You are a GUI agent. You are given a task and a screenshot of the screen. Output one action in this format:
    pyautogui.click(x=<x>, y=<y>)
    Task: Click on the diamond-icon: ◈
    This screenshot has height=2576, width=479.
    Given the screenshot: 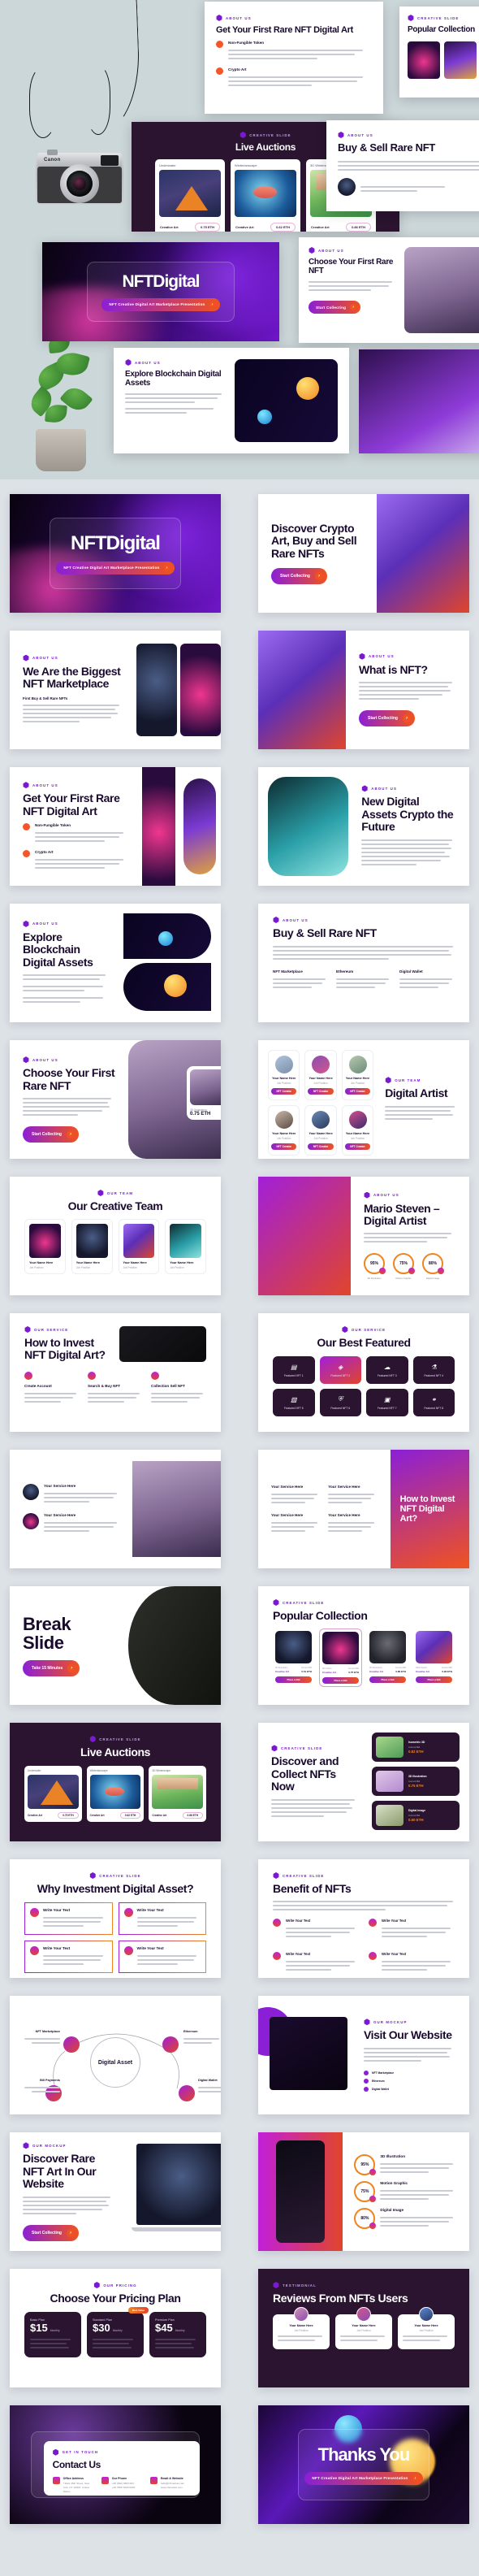 What is the action you would take?
    pyautogui.click(x=340, y=1367)
    